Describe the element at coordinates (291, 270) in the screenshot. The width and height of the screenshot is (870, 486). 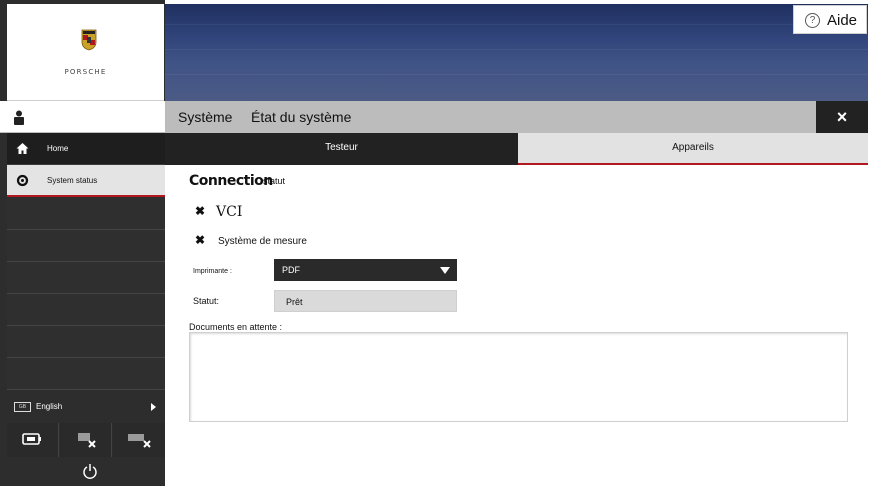
I see `printer-select-value: PDF` at that location.